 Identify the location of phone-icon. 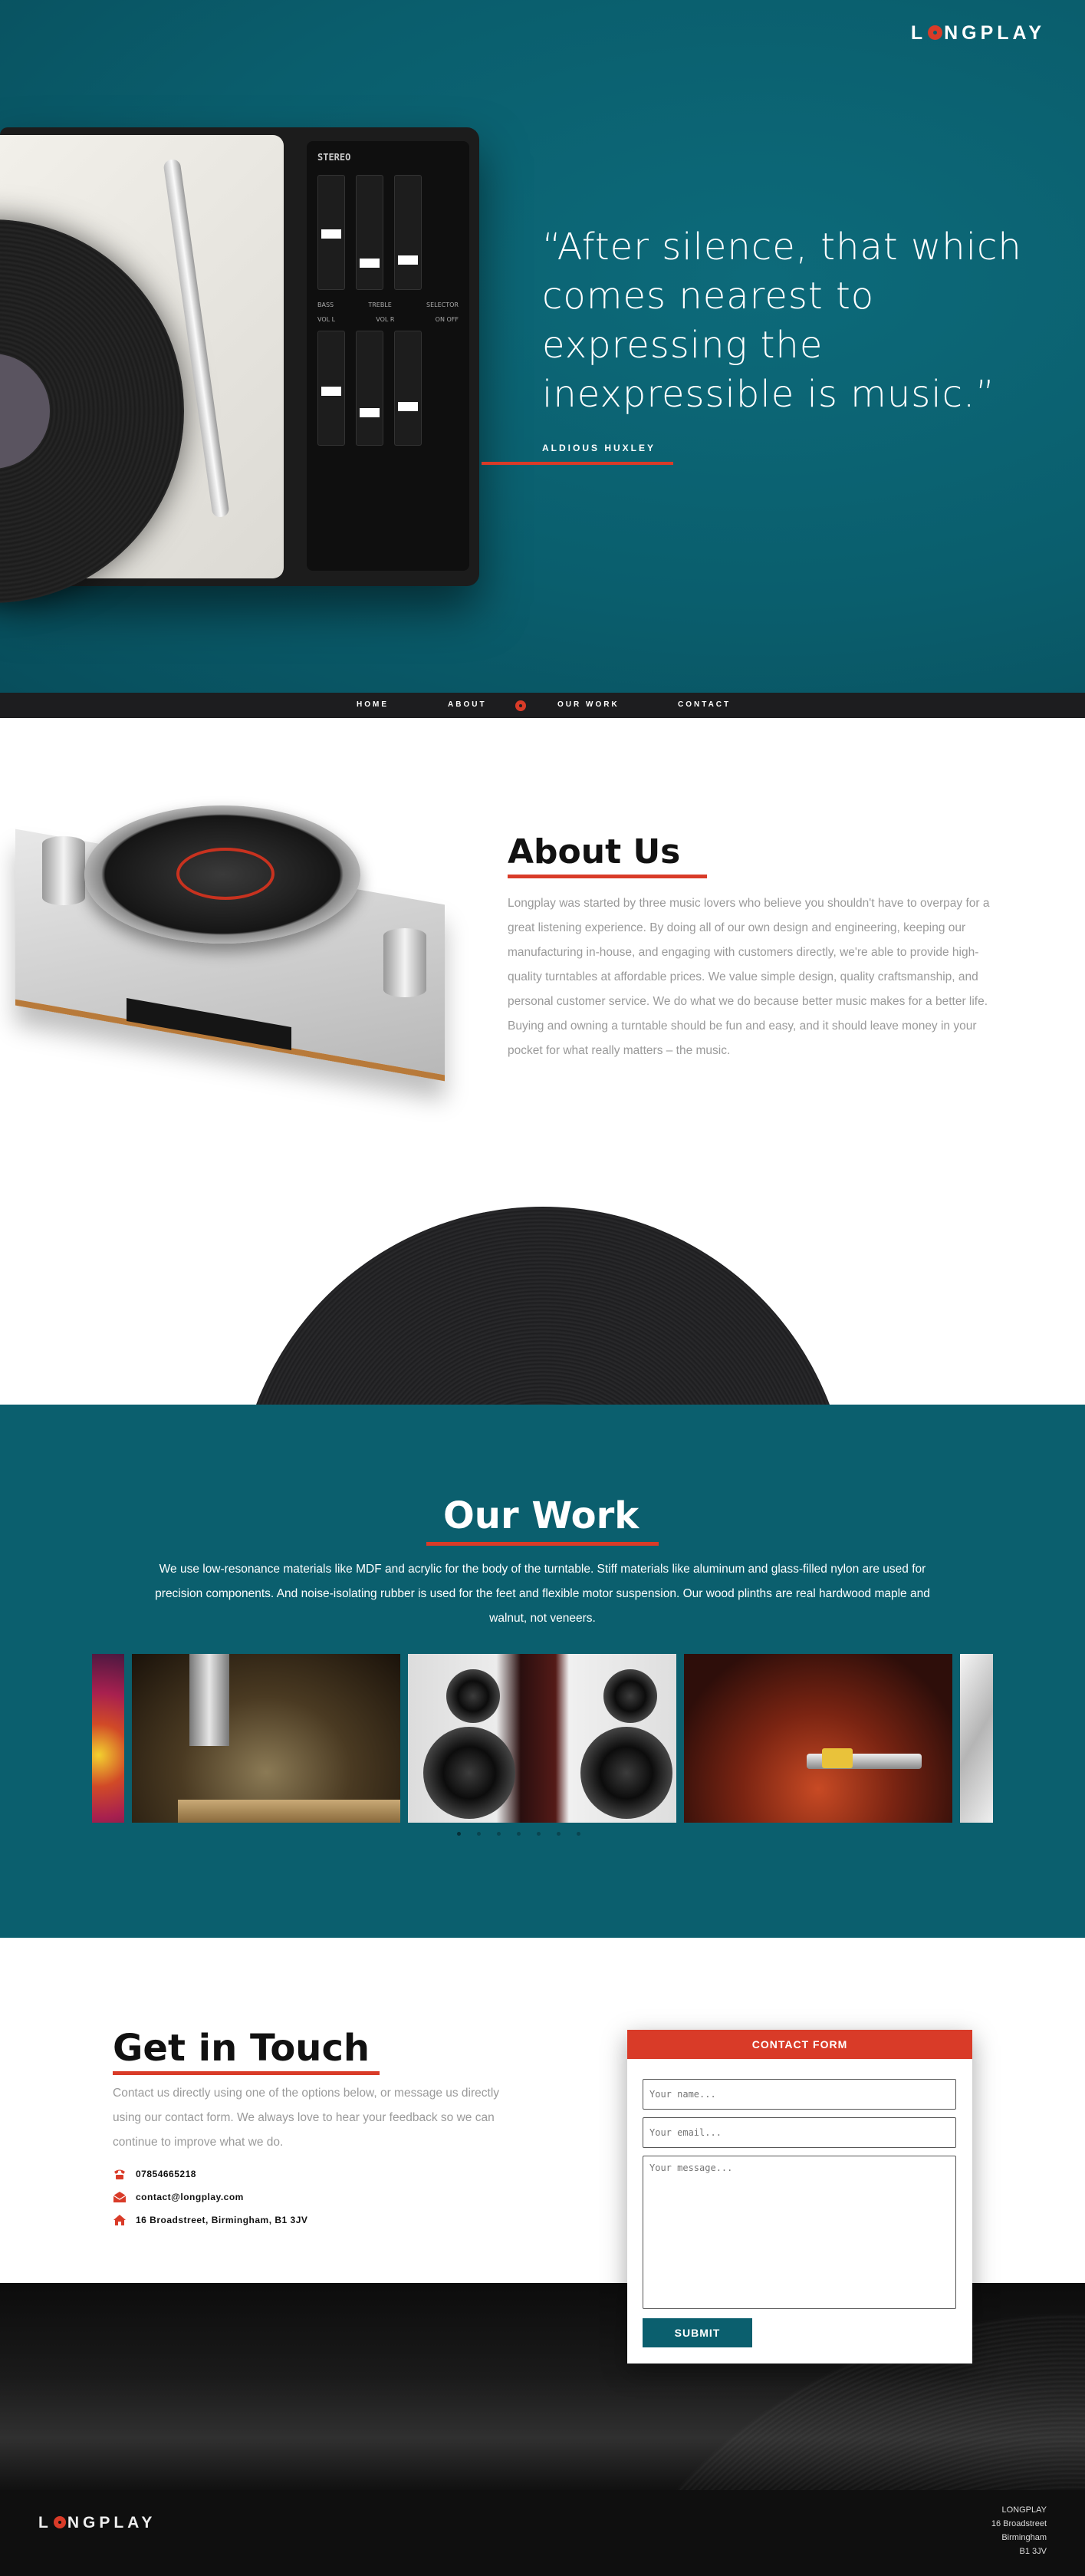
(119, 2174).